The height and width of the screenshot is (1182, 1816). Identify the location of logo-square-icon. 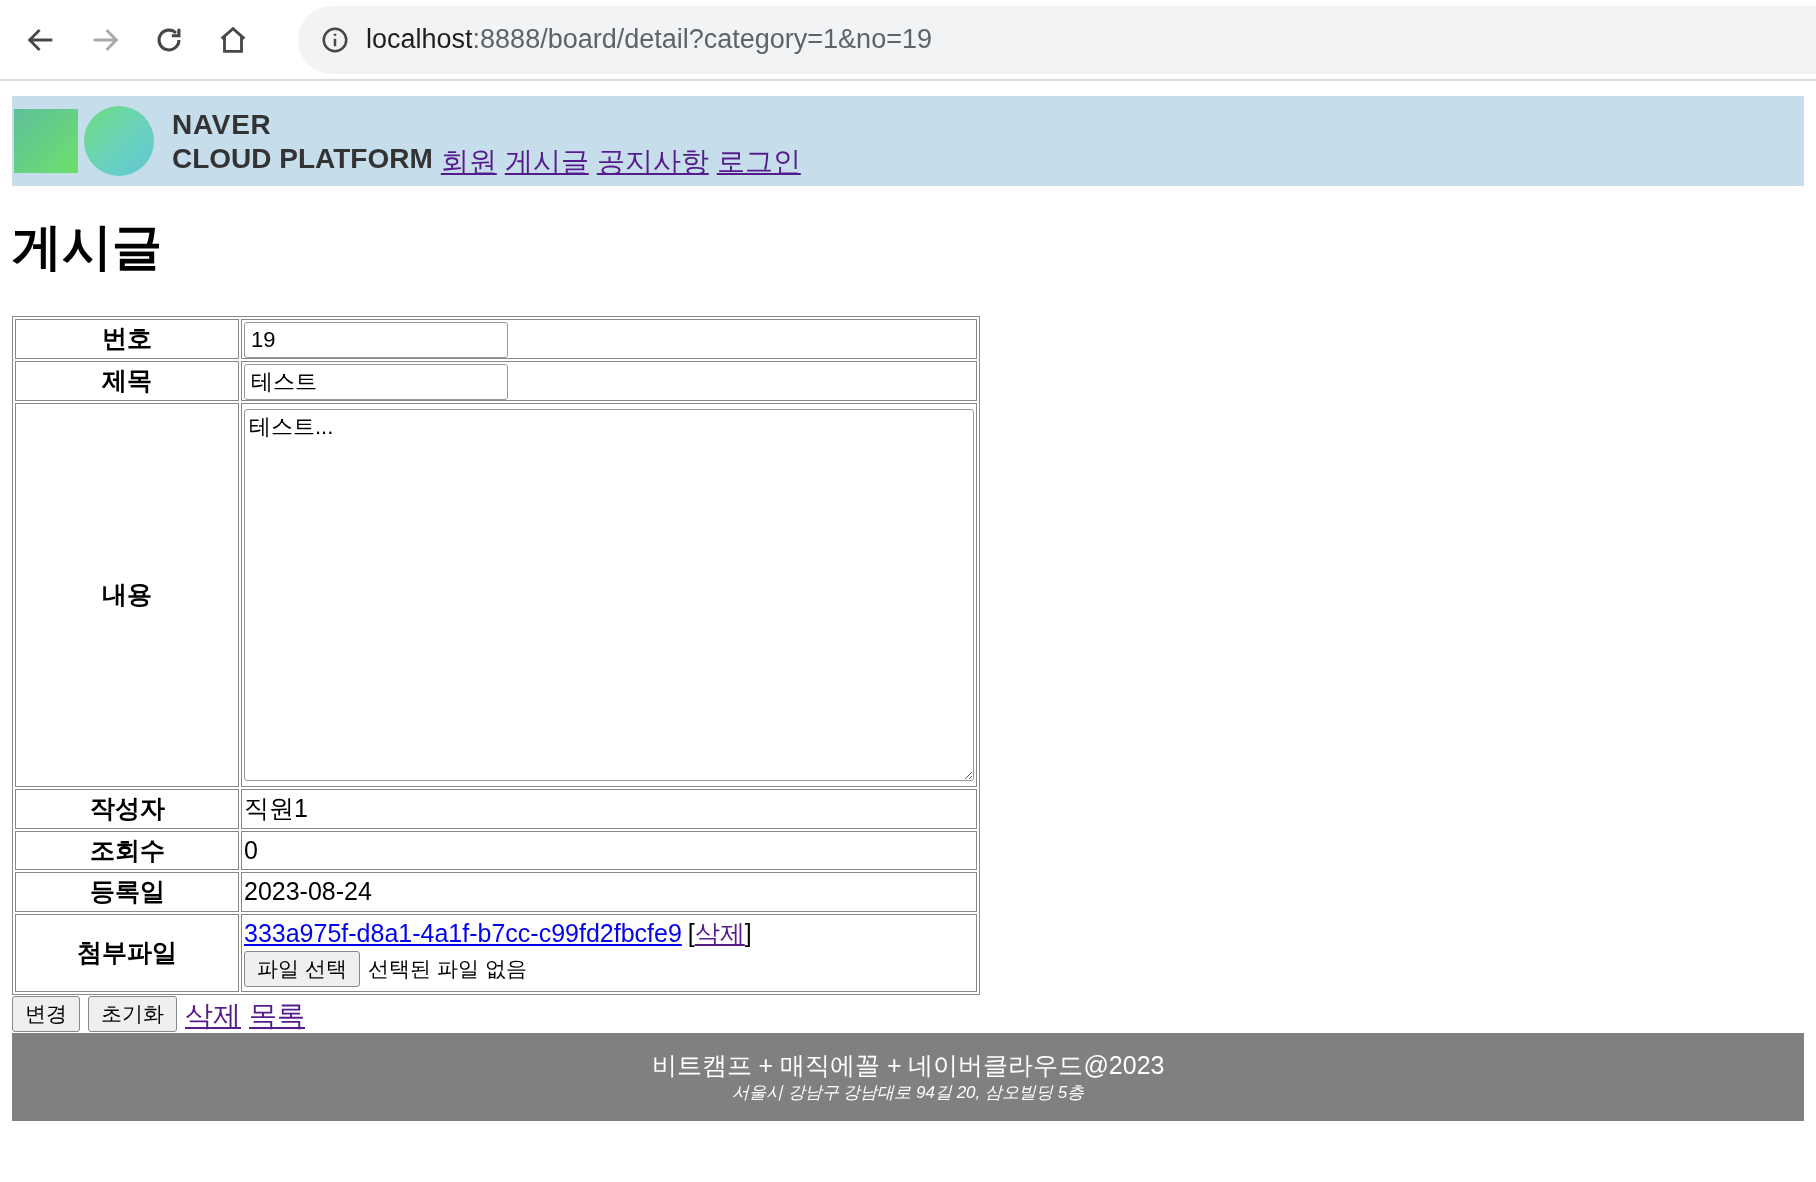
(46, 141).